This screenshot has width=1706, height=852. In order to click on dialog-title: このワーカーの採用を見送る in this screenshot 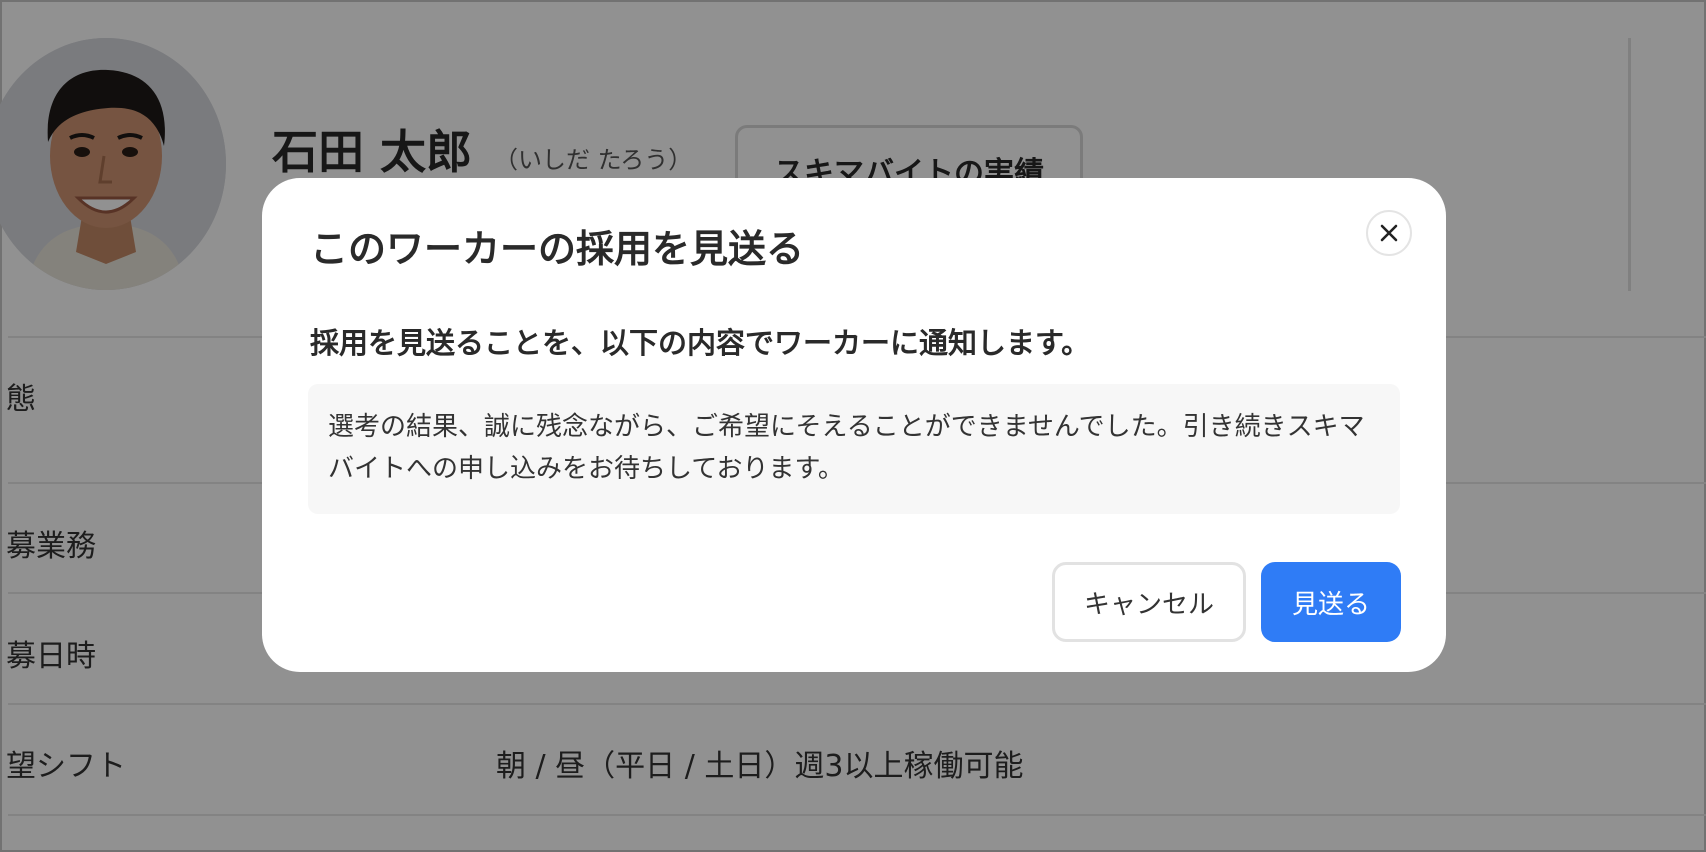, I will do `click(557, 249)`.